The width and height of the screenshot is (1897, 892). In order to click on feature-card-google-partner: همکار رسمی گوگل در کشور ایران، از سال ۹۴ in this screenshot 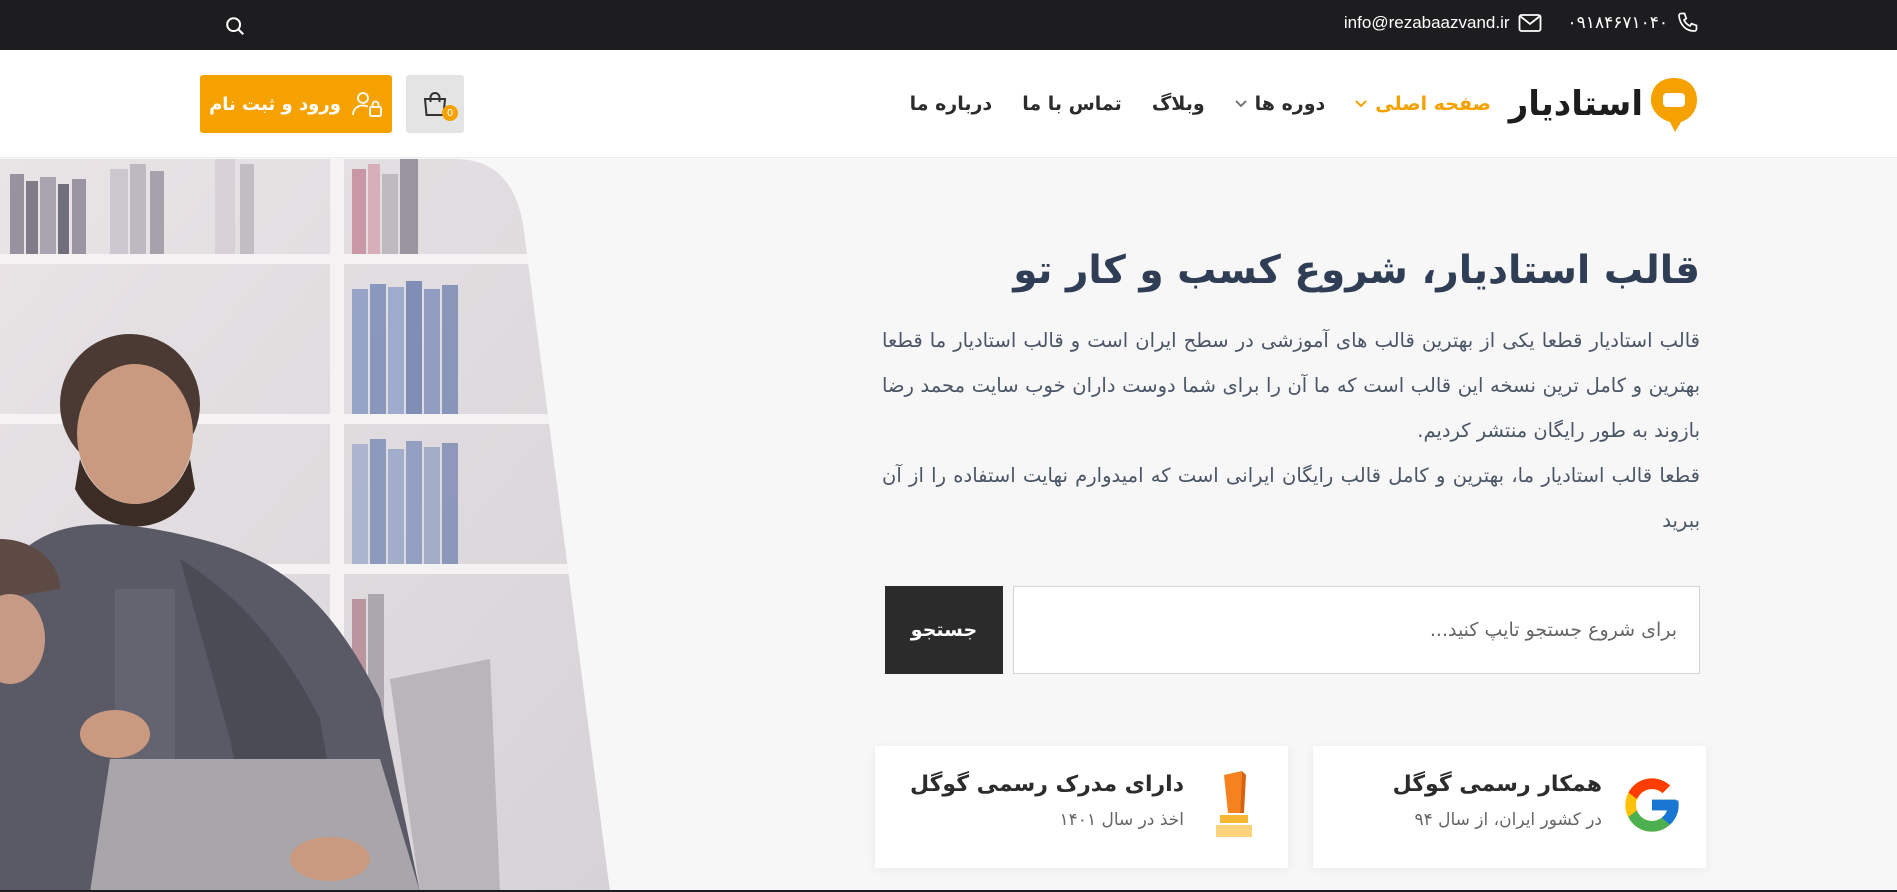, I will do `click(1509, 807)`.